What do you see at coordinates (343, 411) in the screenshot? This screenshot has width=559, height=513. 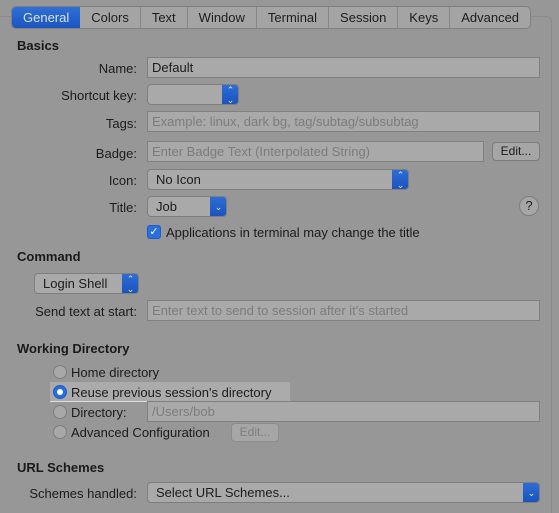 I see `directory-field: /Users/bob` at bounding box center [343, 411].